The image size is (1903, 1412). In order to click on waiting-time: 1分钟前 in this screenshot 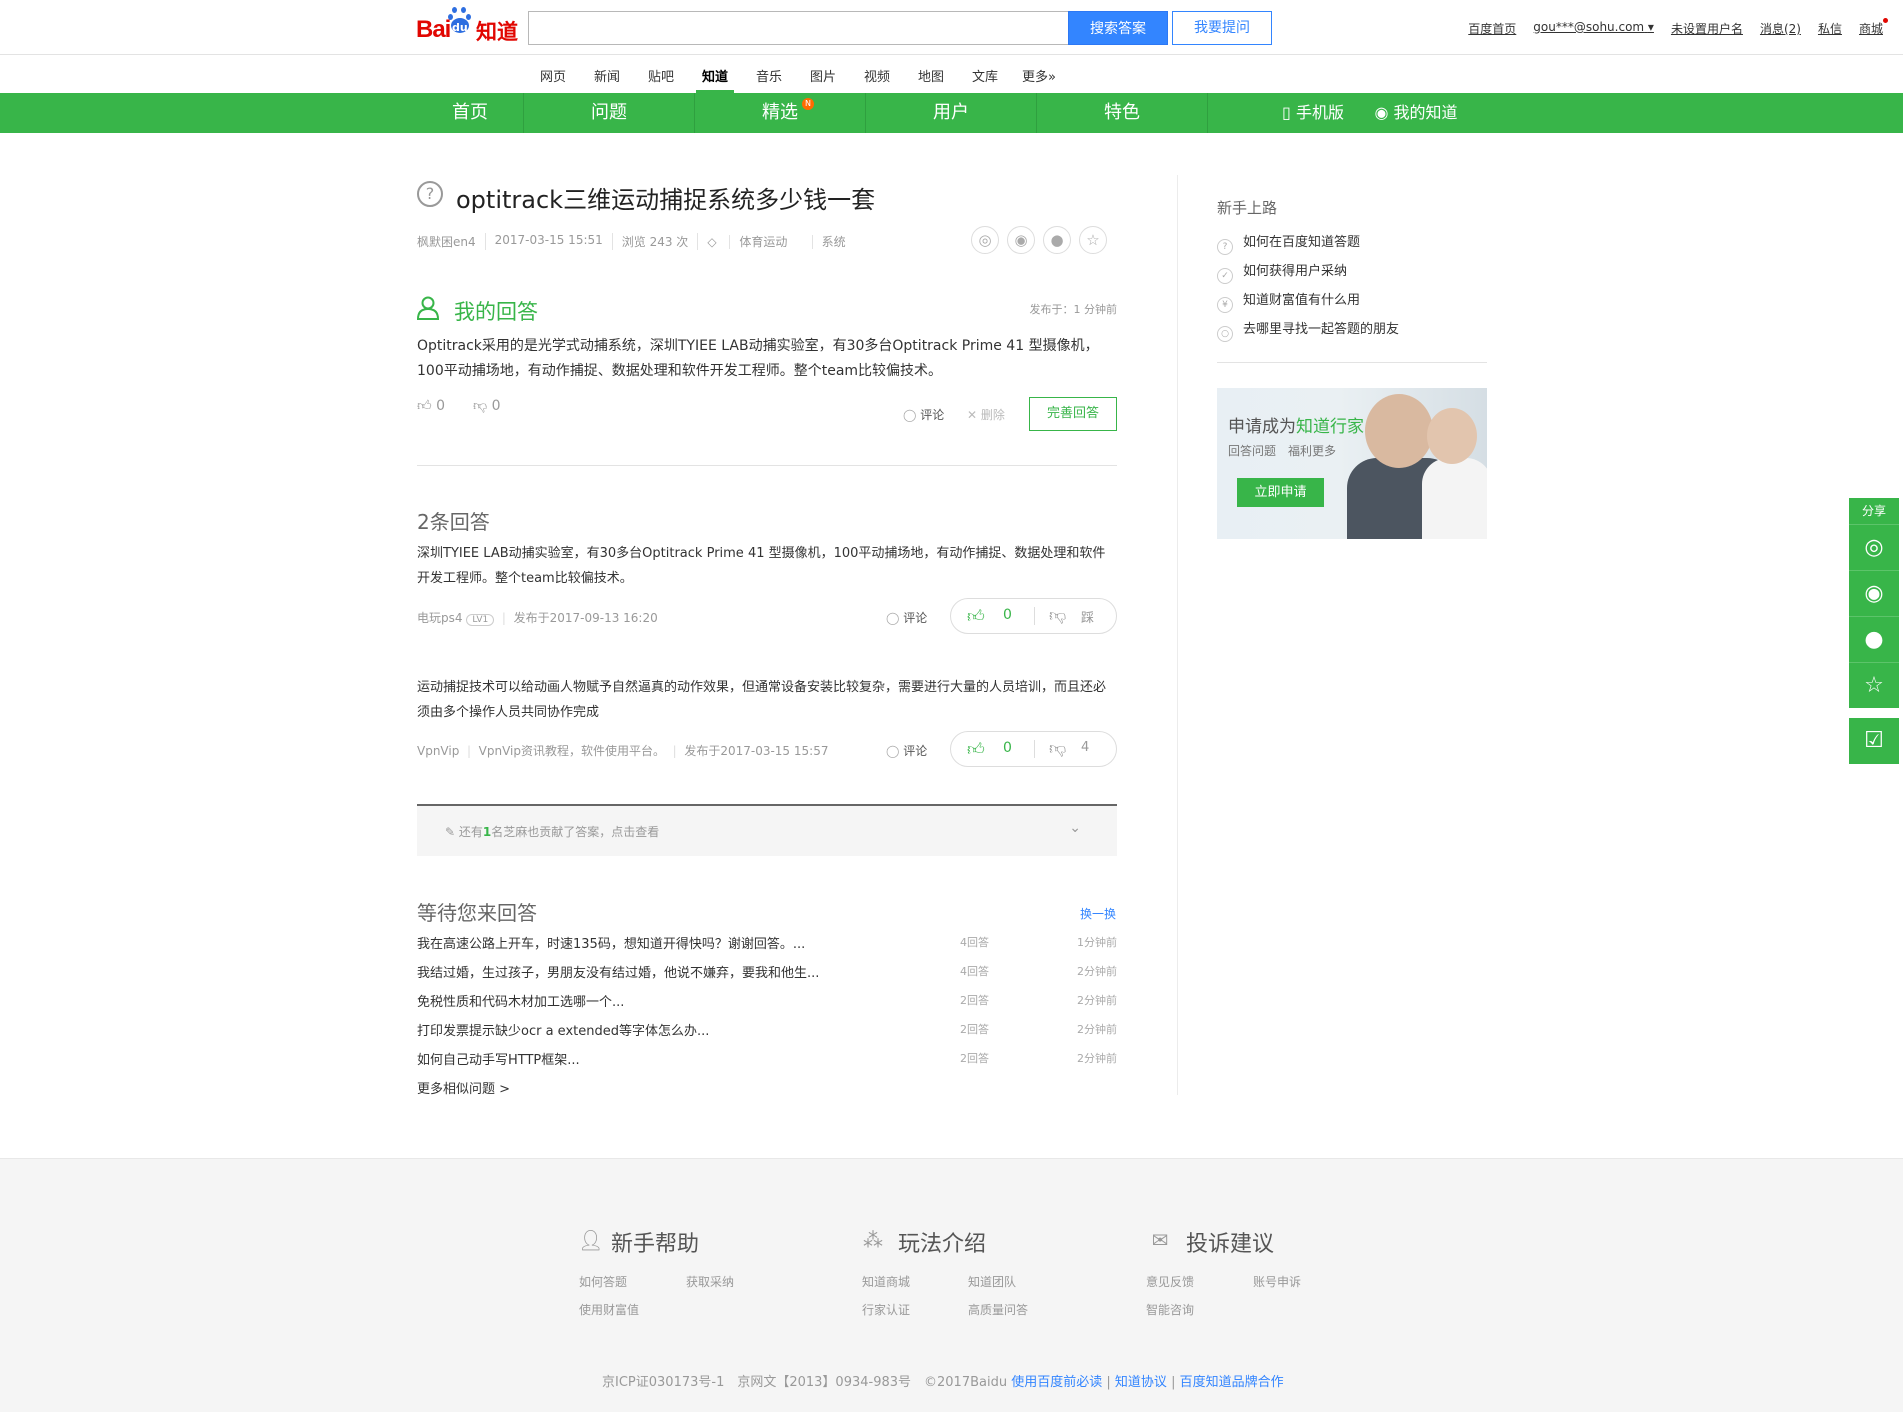, I will do `click(1097, 942)`.